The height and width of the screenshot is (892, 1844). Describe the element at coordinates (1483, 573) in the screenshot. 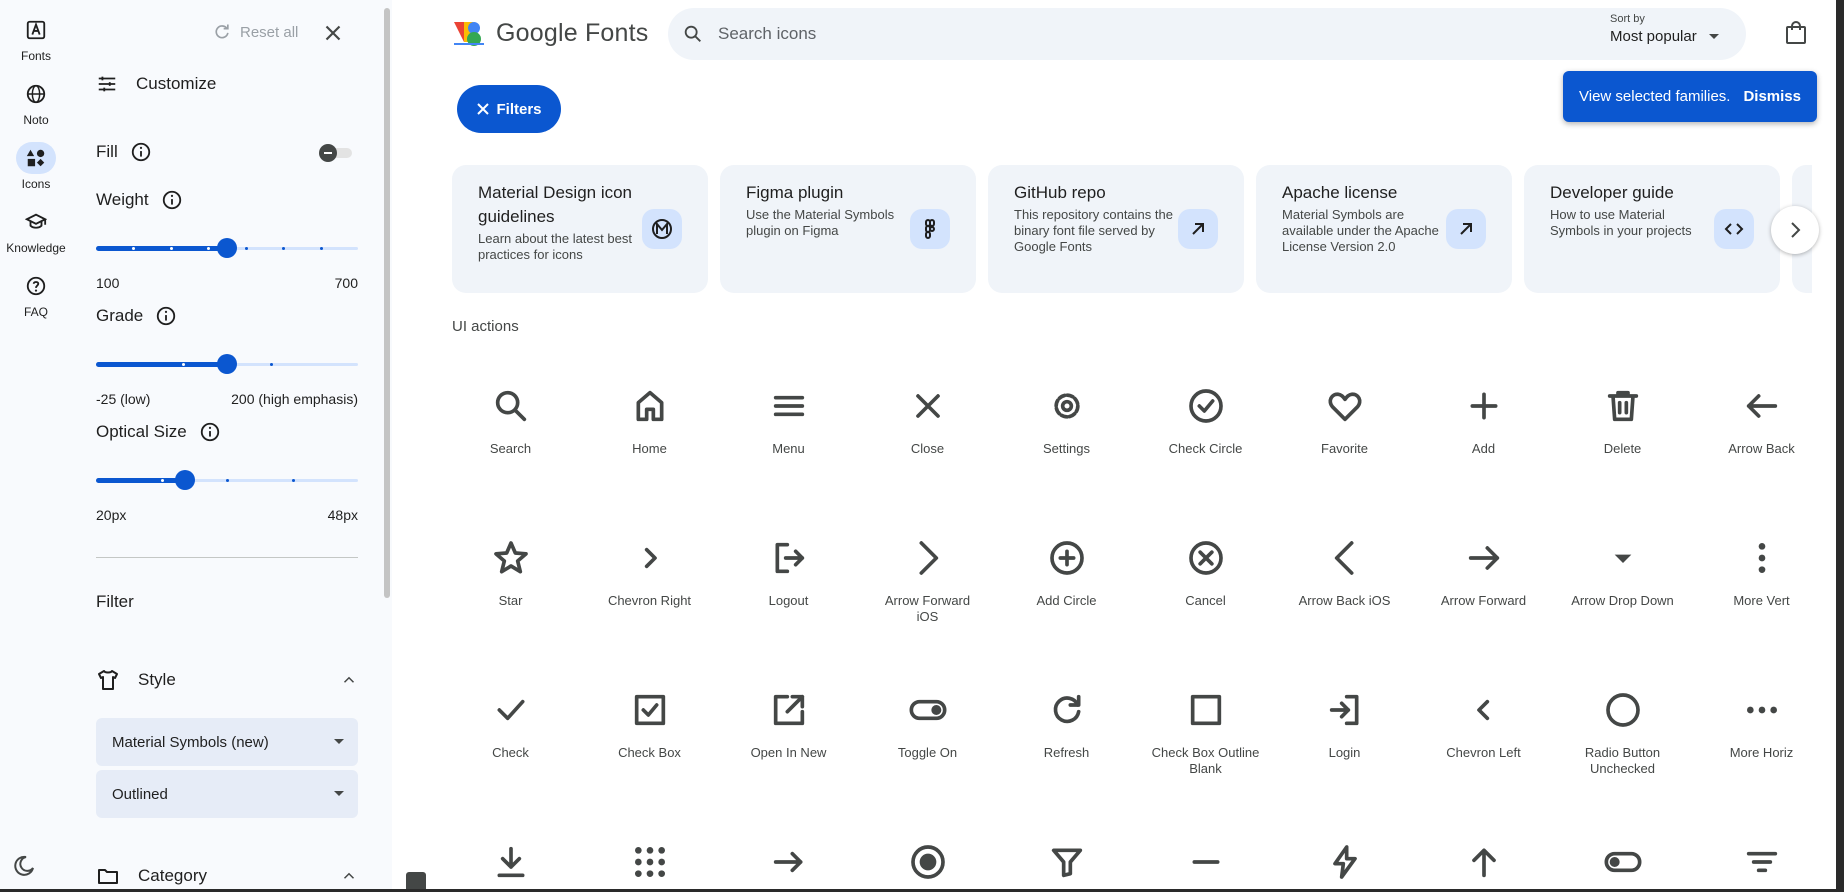

I see `icon-tile: Arrow Forward` at that location.